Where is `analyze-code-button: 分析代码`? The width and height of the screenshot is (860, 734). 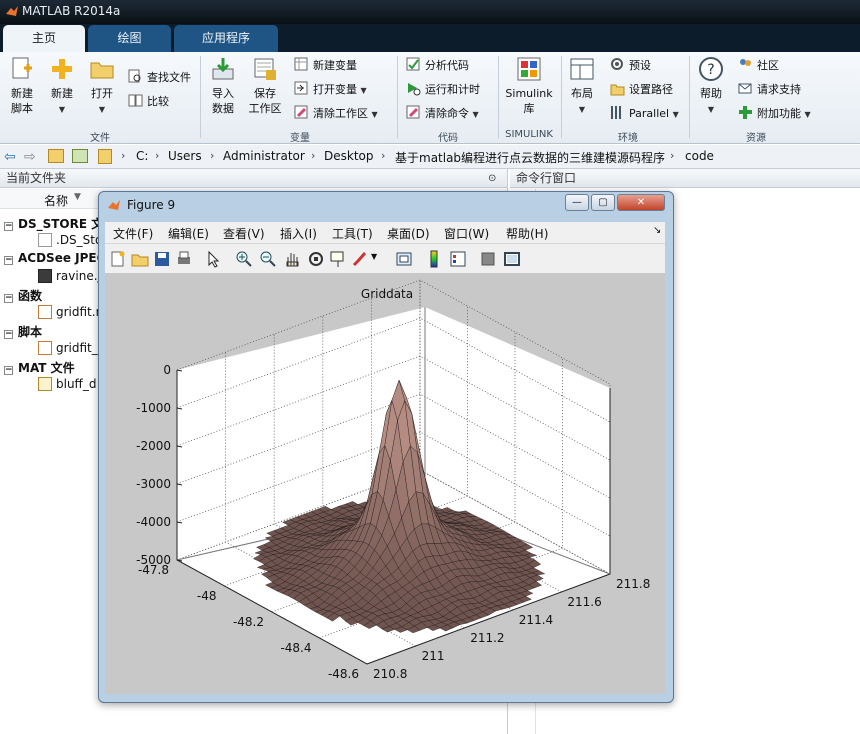
analyze-code-button: 分析代码 is located at coordinates (437, 66).